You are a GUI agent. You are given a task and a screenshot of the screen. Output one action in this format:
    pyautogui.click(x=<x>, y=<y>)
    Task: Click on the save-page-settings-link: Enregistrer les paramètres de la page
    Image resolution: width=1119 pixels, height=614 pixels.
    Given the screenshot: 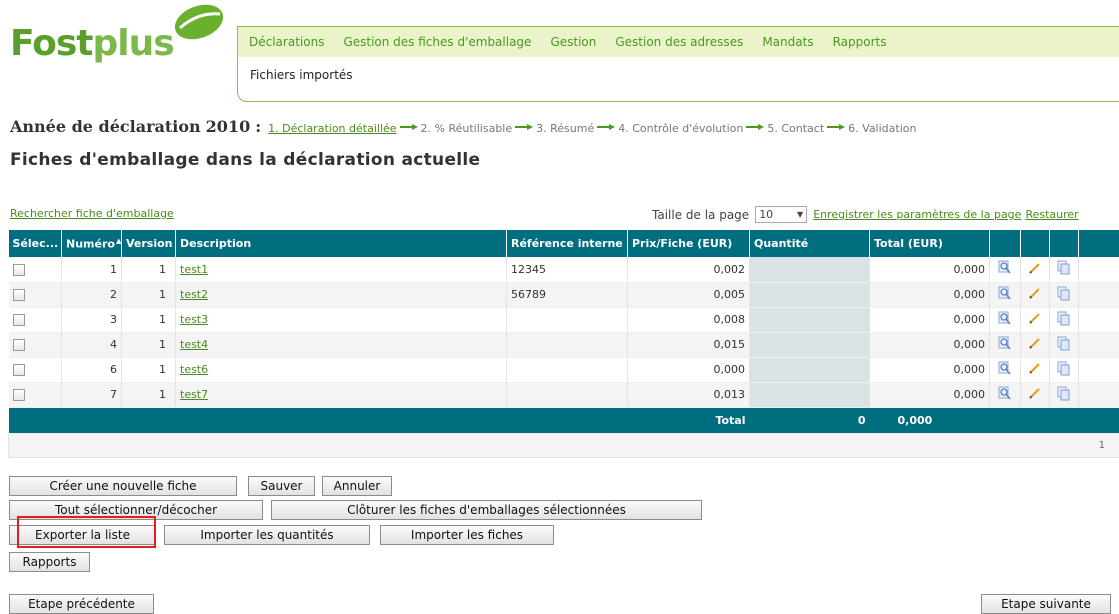 What is the action you would take?
    pyautogui.click(x=917, y=214)
    